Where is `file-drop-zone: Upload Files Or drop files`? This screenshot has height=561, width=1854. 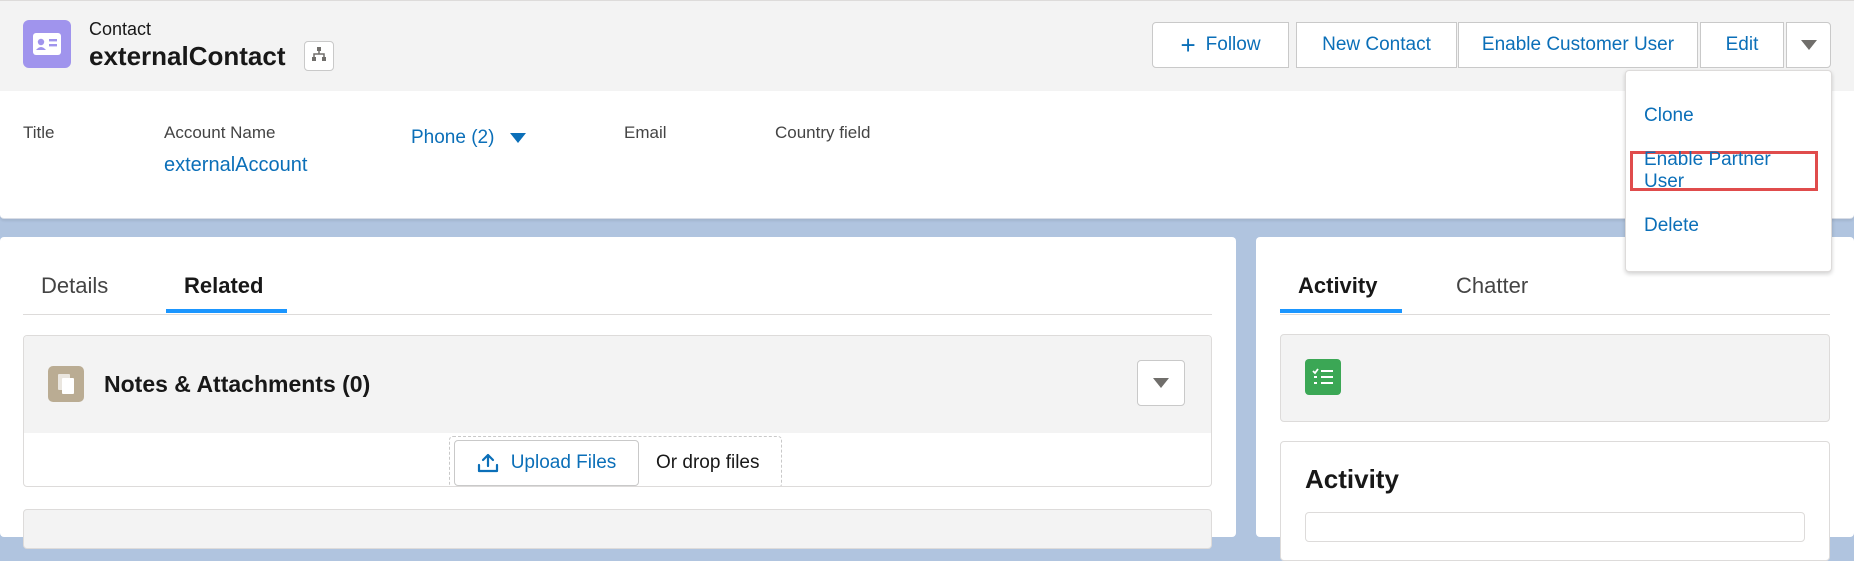
file-drop-zone: Upload Files Or drop files is located at coordinates (615, 461).